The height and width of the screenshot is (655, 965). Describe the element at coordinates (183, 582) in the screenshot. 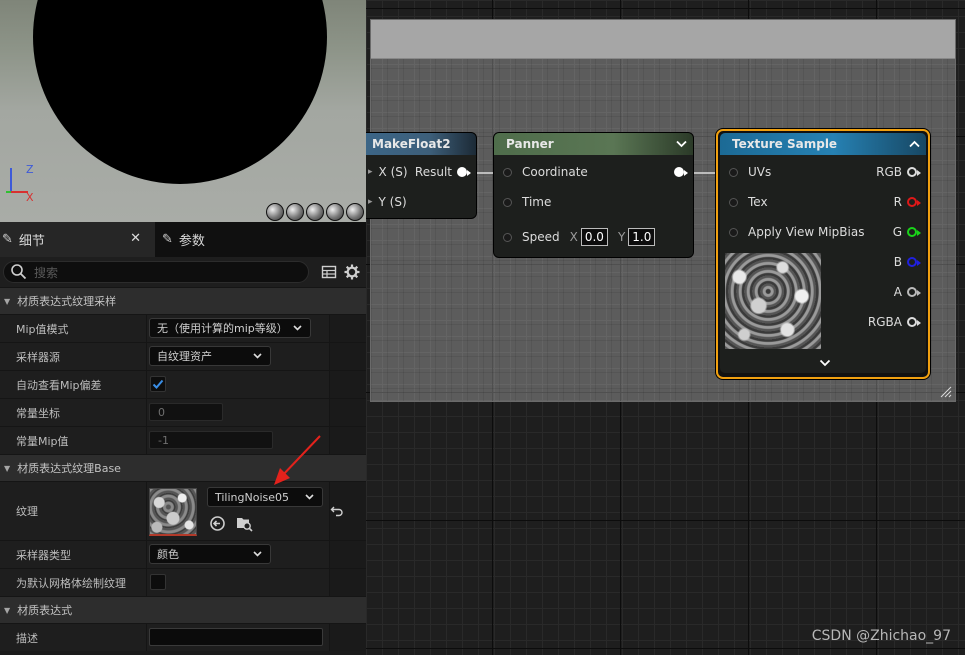

I see `prop-row-default-meshpaint: 为默认网格体绘制纹理` at that location.